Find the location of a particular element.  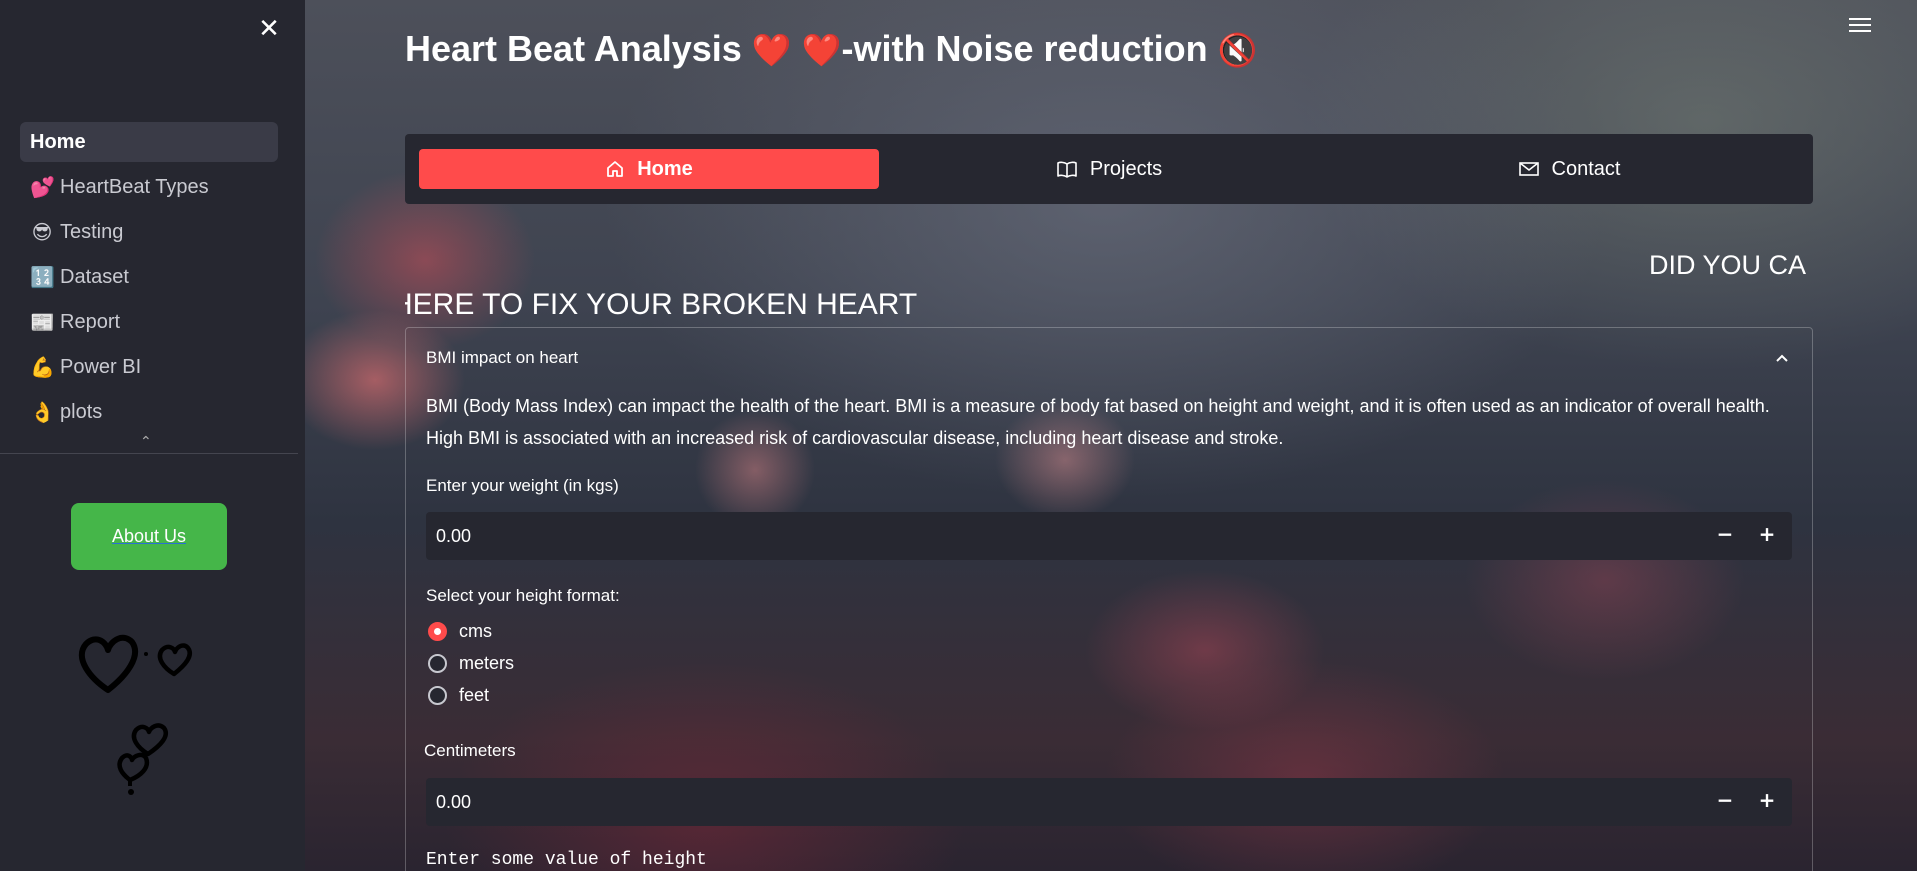

sidebar-item-power-bi: 💪 Power BI is located at coordinates (149, 367).